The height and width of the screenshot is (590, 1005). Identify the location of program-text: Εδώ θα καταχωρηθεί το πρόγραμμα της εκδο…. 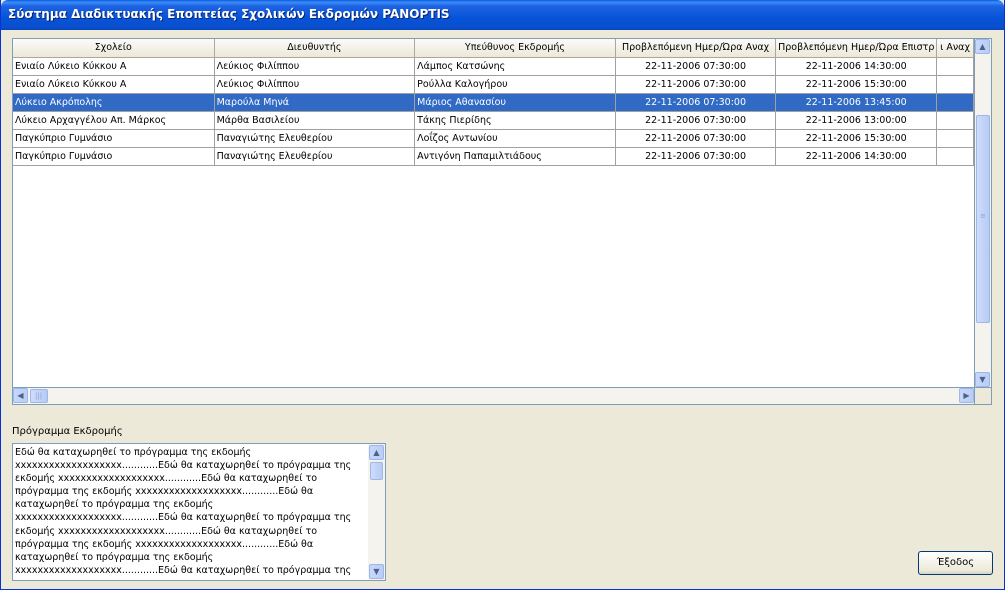
(190, 511).